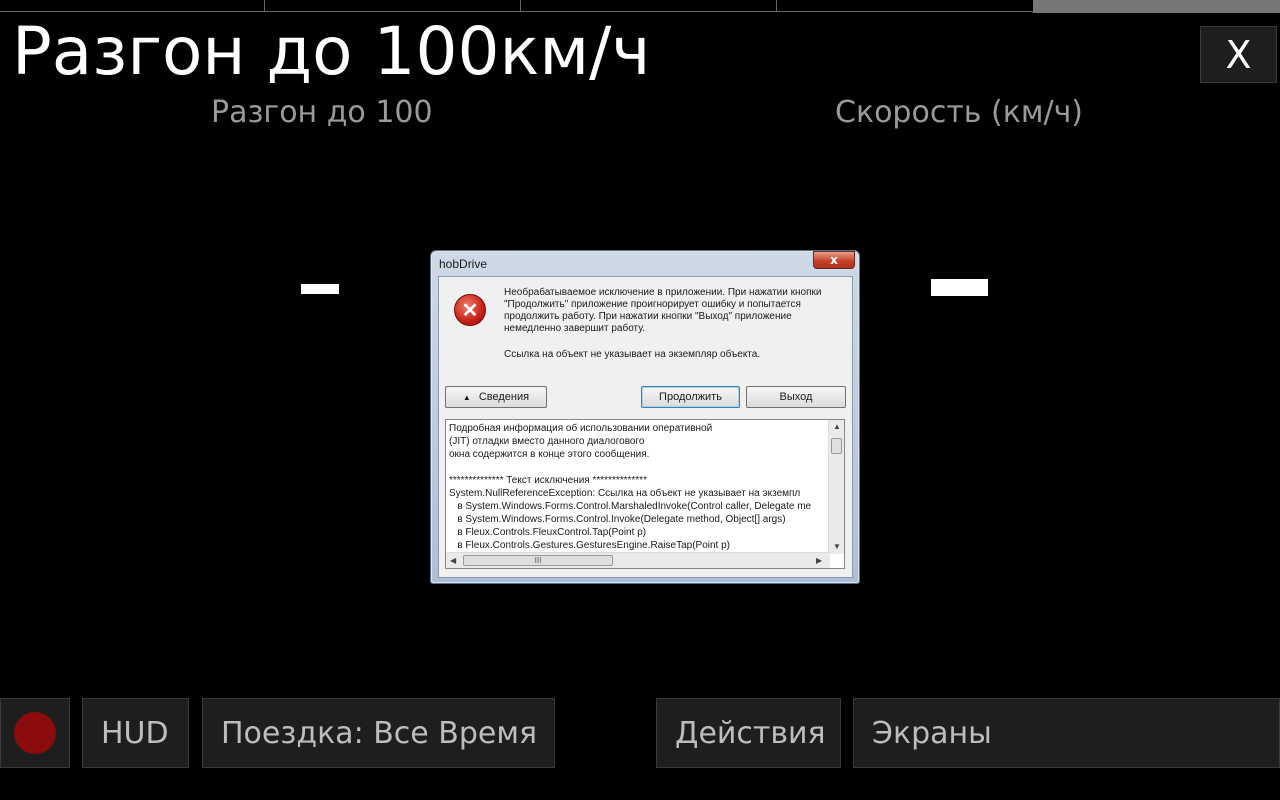 This screenshot has width=1280, height=800. I want to click on record-icon, so click(35, 733).